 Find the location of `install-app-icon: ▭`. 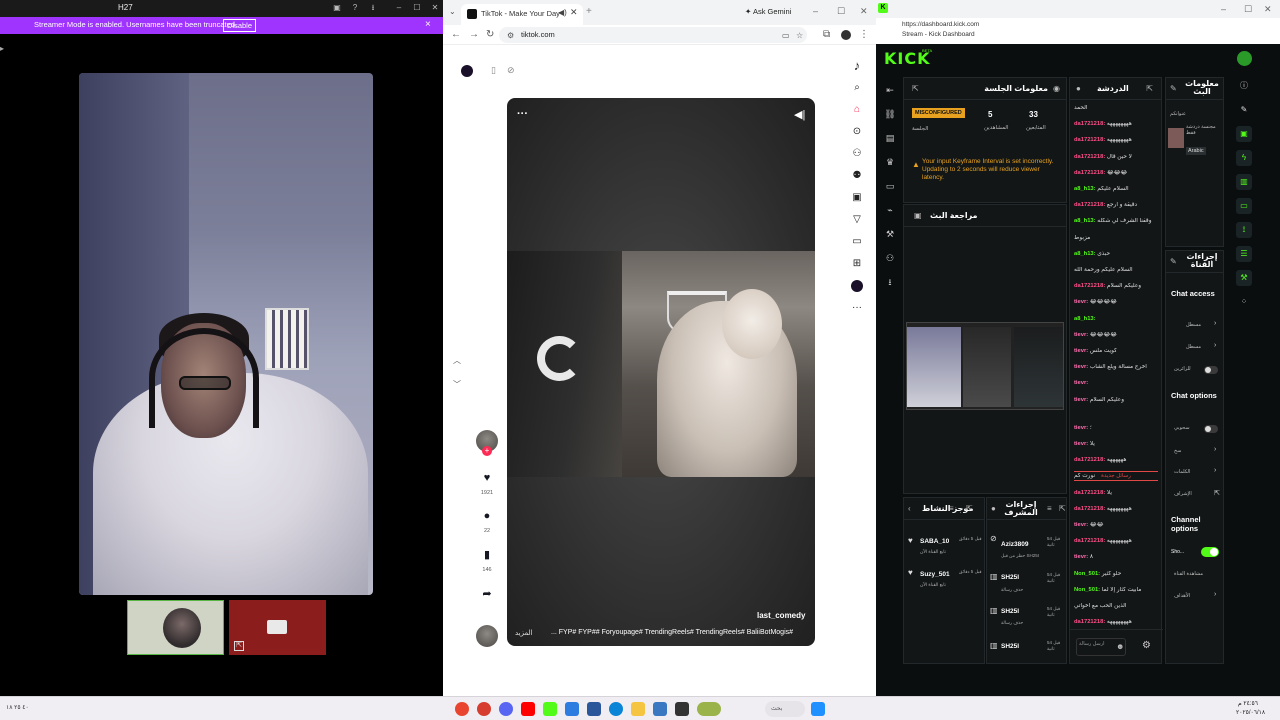

install-app-icon: ▭ is located at coordinates (786, 35).